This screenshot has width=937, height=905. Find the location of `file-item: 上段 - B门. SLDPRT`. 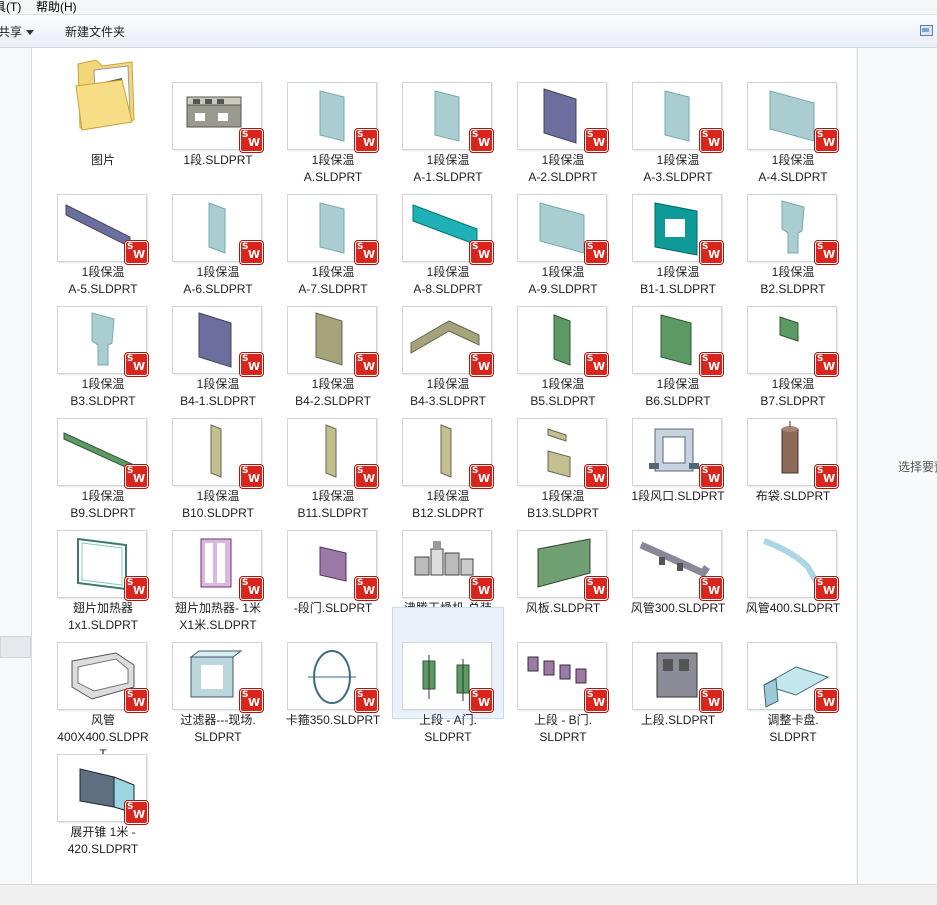

file-item: 上段 - B门. SLDPRT is located at coordinates (563, 676).